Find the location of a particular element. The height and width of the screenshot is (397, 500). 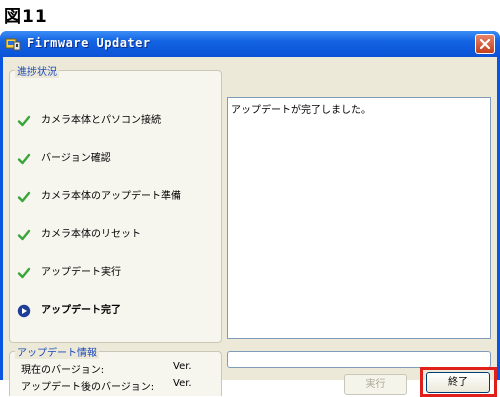

current-step-arrow-icon is located at coordinates (24, 311).